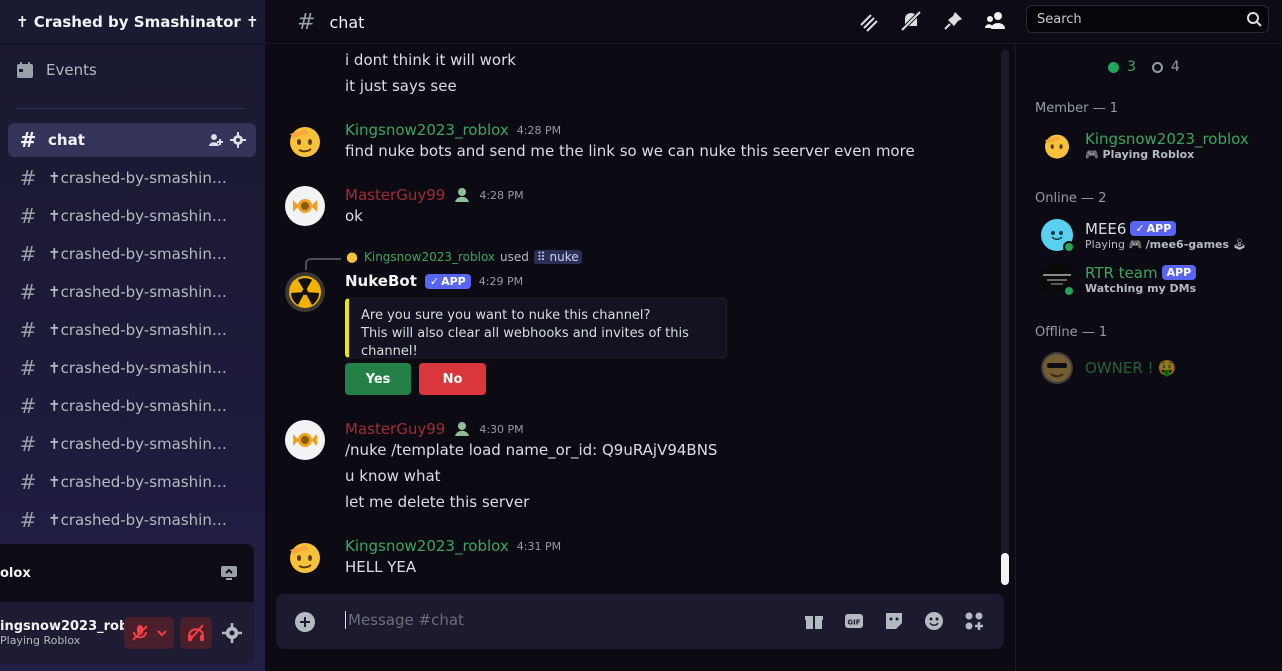  What do you see at coordinates (149, 633) in the screenshot?
I see `mute-button` at bounding box center [149, 633].